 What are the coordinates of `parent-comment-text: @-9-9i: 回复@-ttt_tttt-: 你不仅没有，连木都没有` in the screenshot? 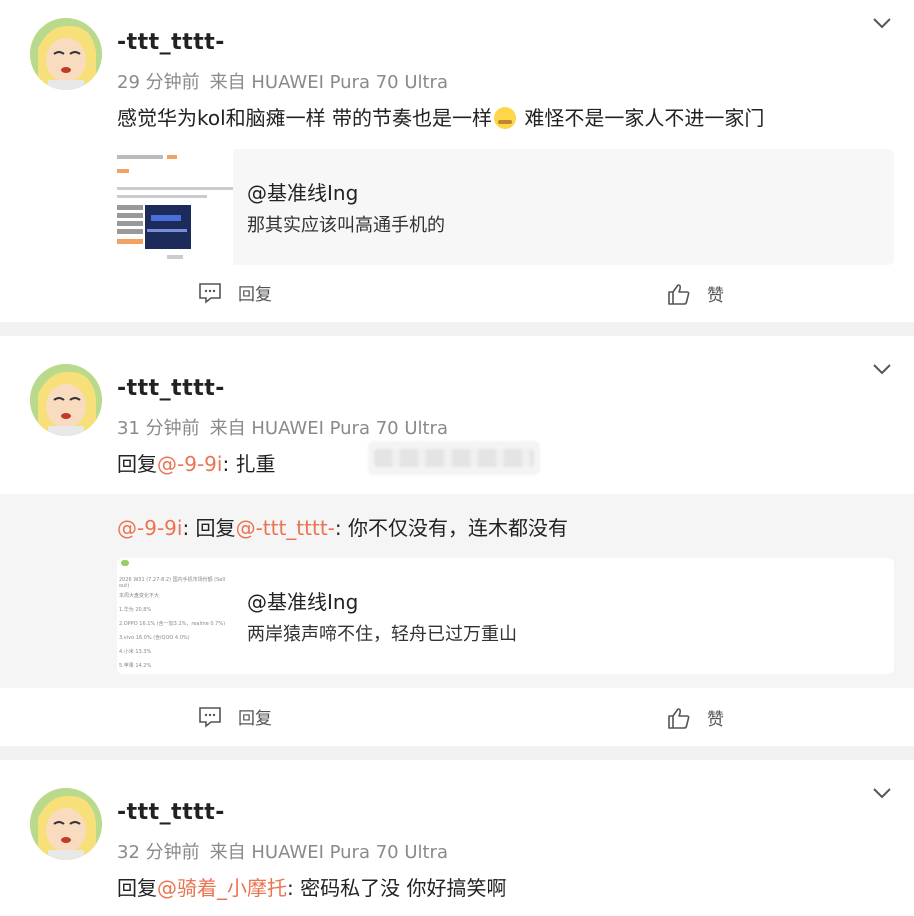 It's located at (342, 528).